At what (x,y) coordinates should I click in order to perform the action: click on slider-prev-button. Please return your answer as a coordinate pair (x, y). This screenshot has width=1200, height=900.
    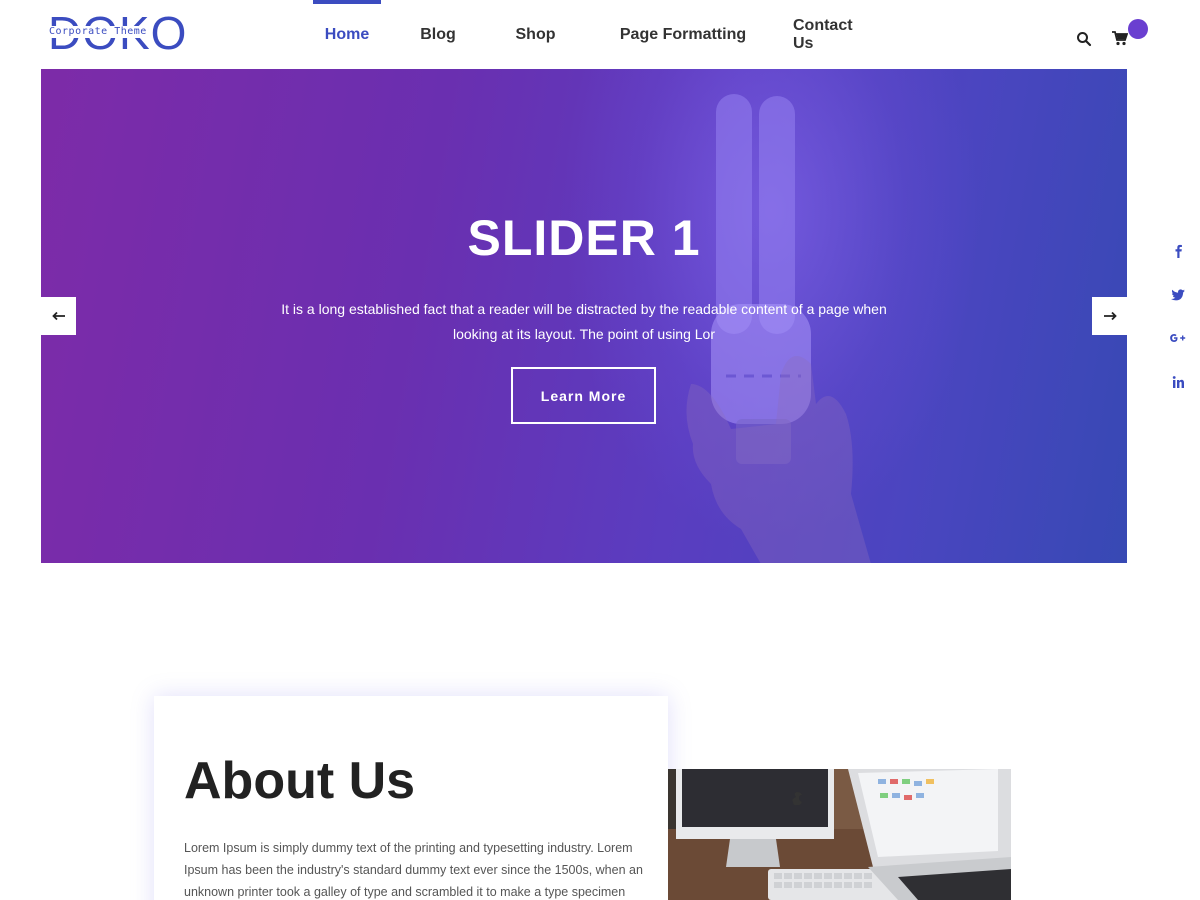
    Looking at the image, I should click on (58, 316).